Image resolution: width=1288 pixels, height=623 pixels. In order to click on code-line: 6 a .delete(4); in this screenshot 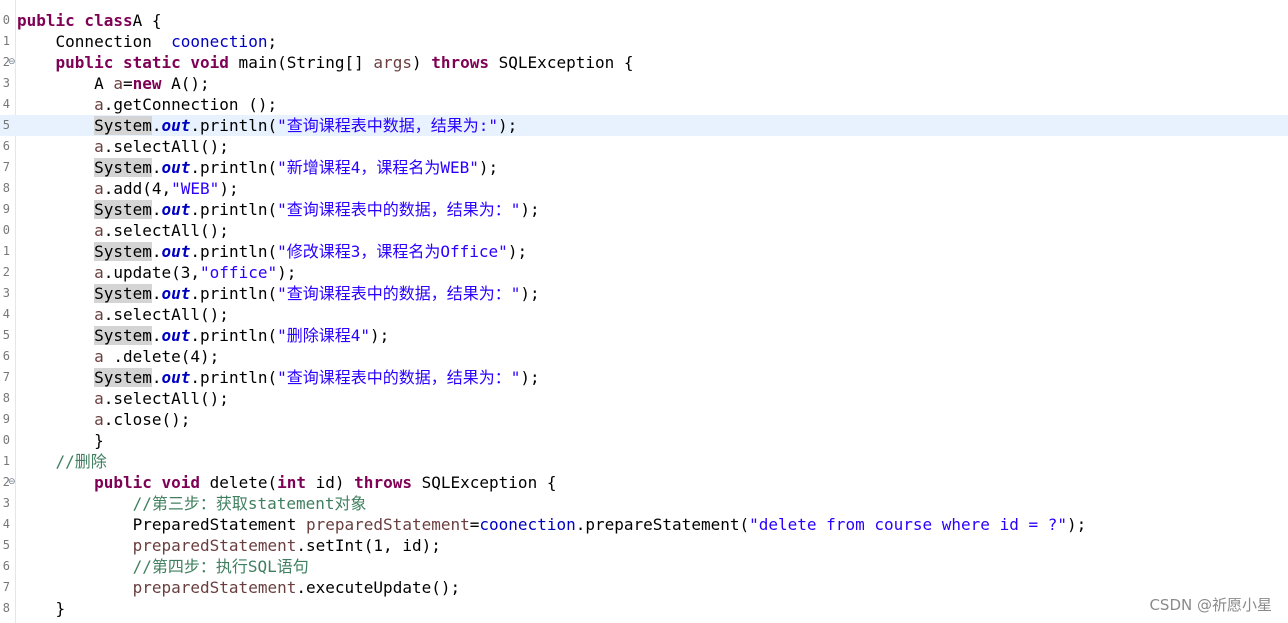, I will do `click(644, 356)`.